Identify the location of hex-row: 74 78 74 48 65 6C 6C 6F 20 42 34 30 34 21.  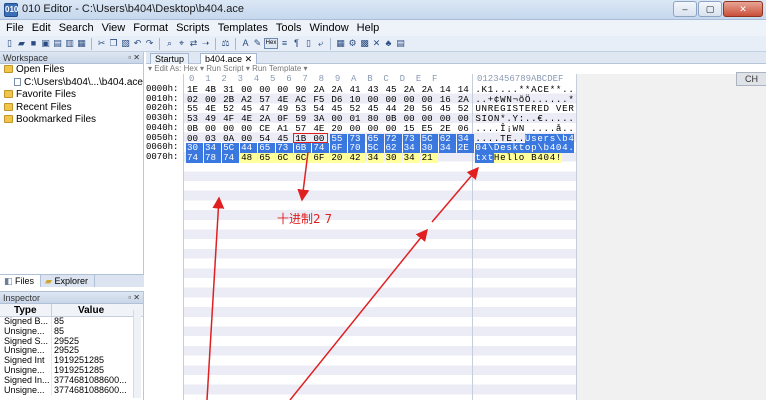
(330, 158).